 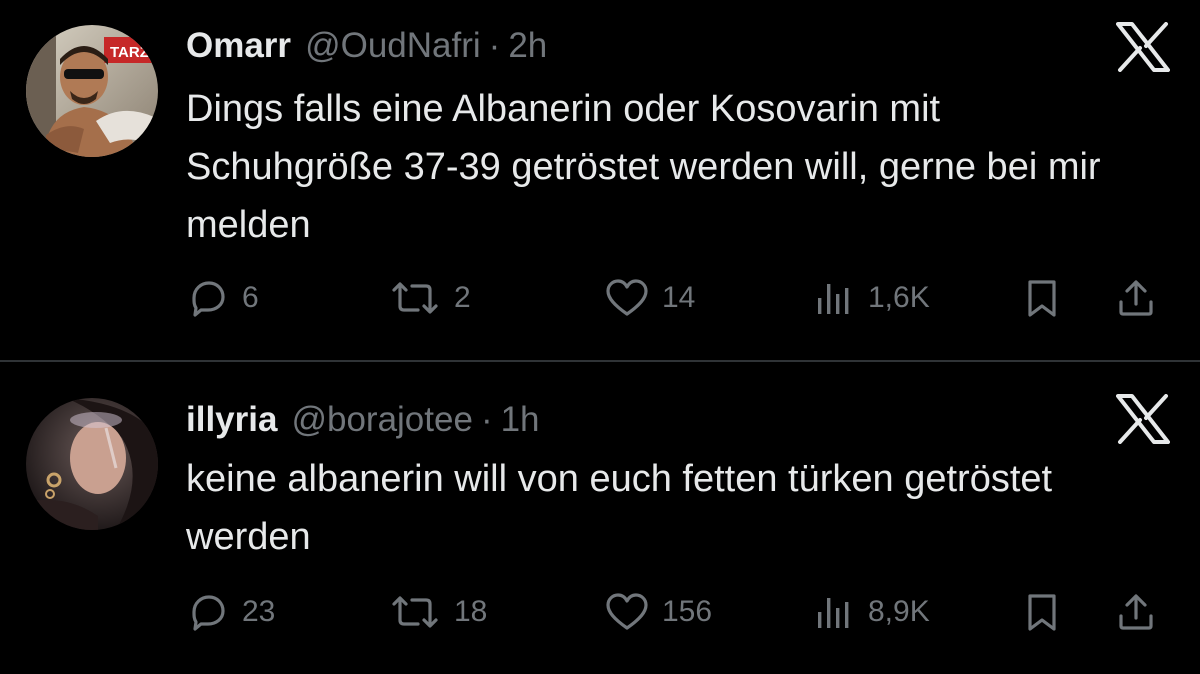 What do you see at coordinates (129, 52) in the screenshot?
I see `avatar-sign-text: TARZ` at bounding box center [129, 52].